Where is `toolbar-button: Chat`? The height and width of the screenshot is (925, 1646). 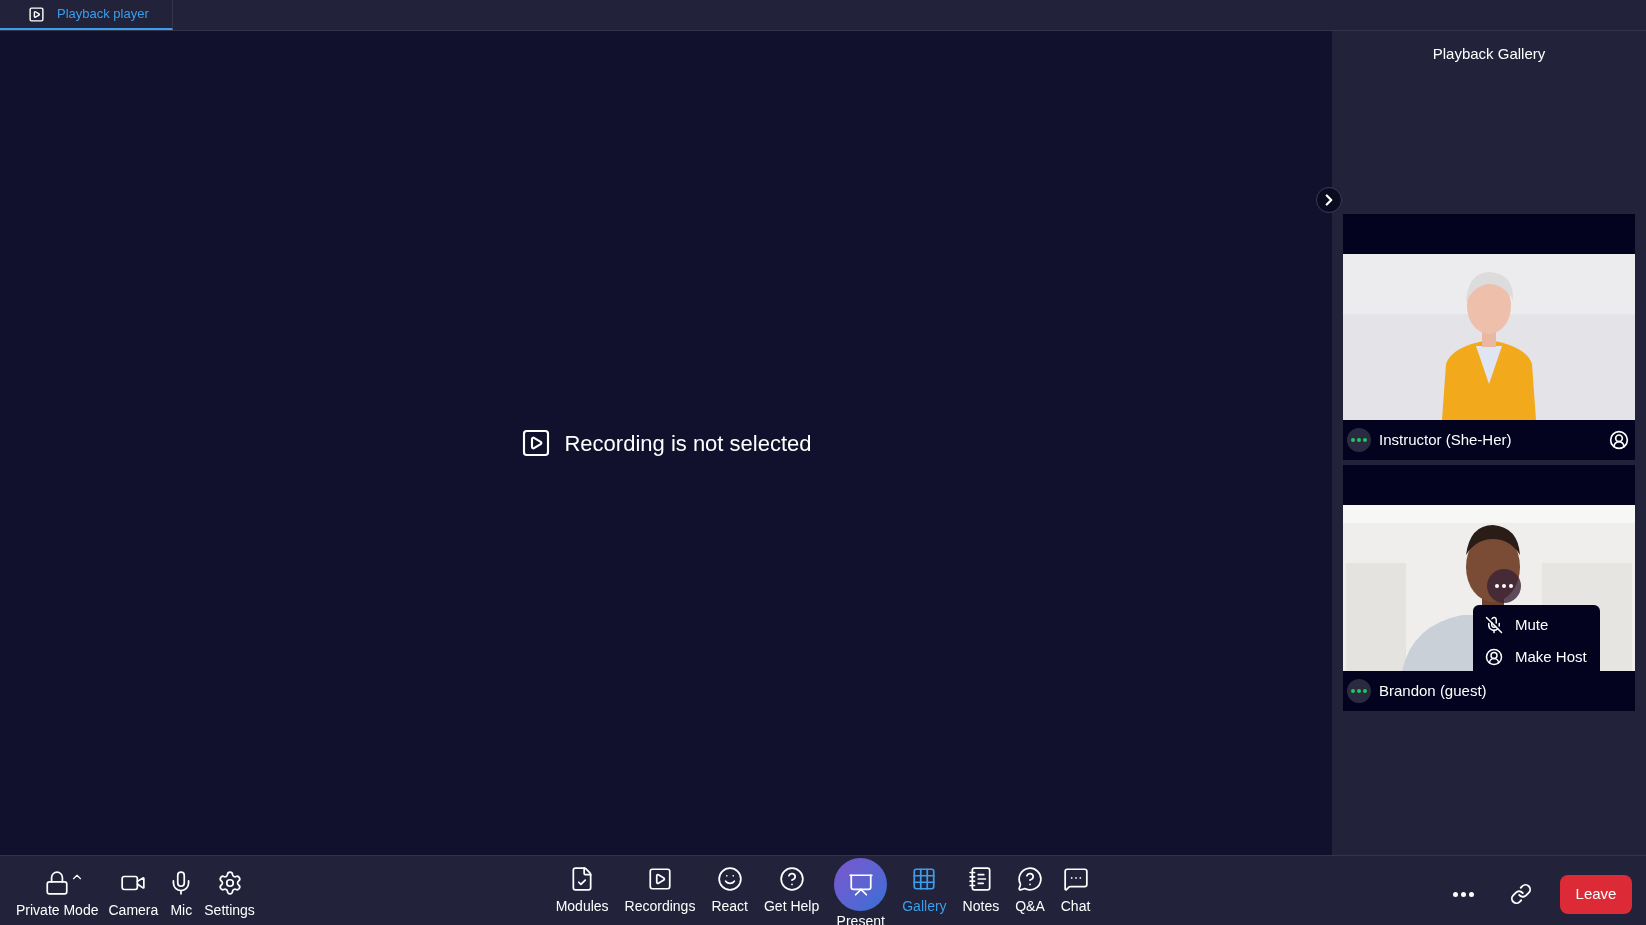
toolbar-button: Chat is located at coordinates (1075, 887).